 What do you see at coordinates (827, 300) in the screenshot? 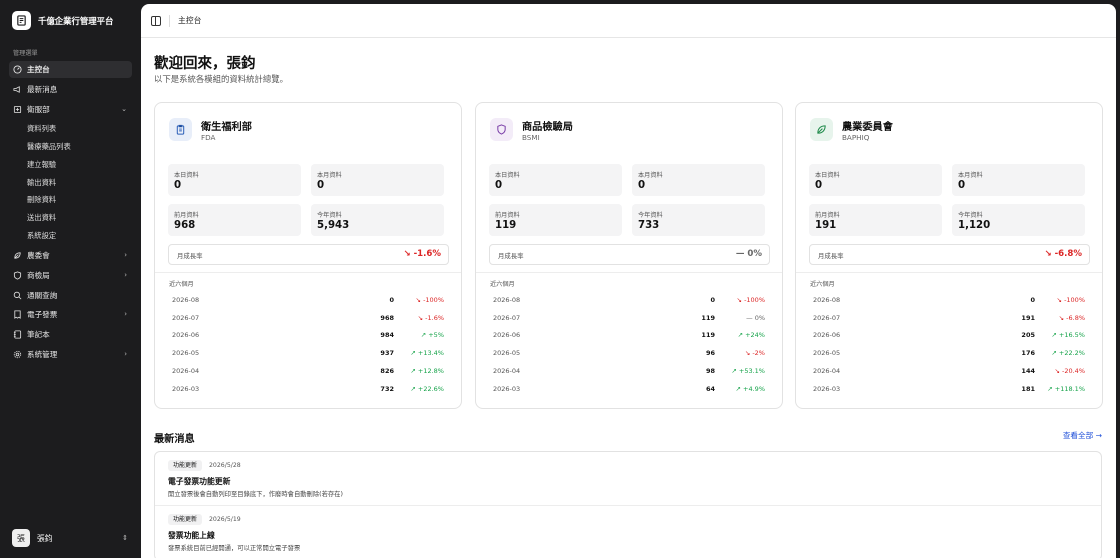
I see `month-label: 2026-08` at bounding box center [827, 300].